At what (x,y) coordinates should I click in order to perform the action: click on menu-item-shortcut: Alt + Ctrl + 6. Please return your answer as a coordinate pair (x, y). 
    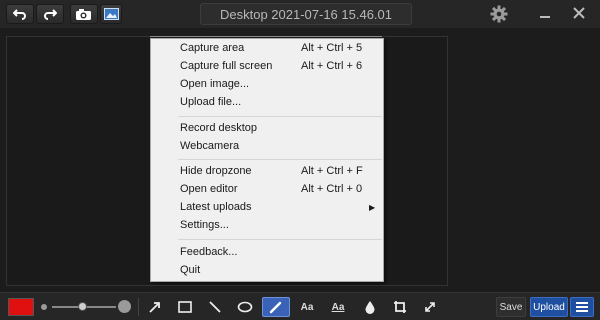
    Looking at the image, I should click on (332, 66).